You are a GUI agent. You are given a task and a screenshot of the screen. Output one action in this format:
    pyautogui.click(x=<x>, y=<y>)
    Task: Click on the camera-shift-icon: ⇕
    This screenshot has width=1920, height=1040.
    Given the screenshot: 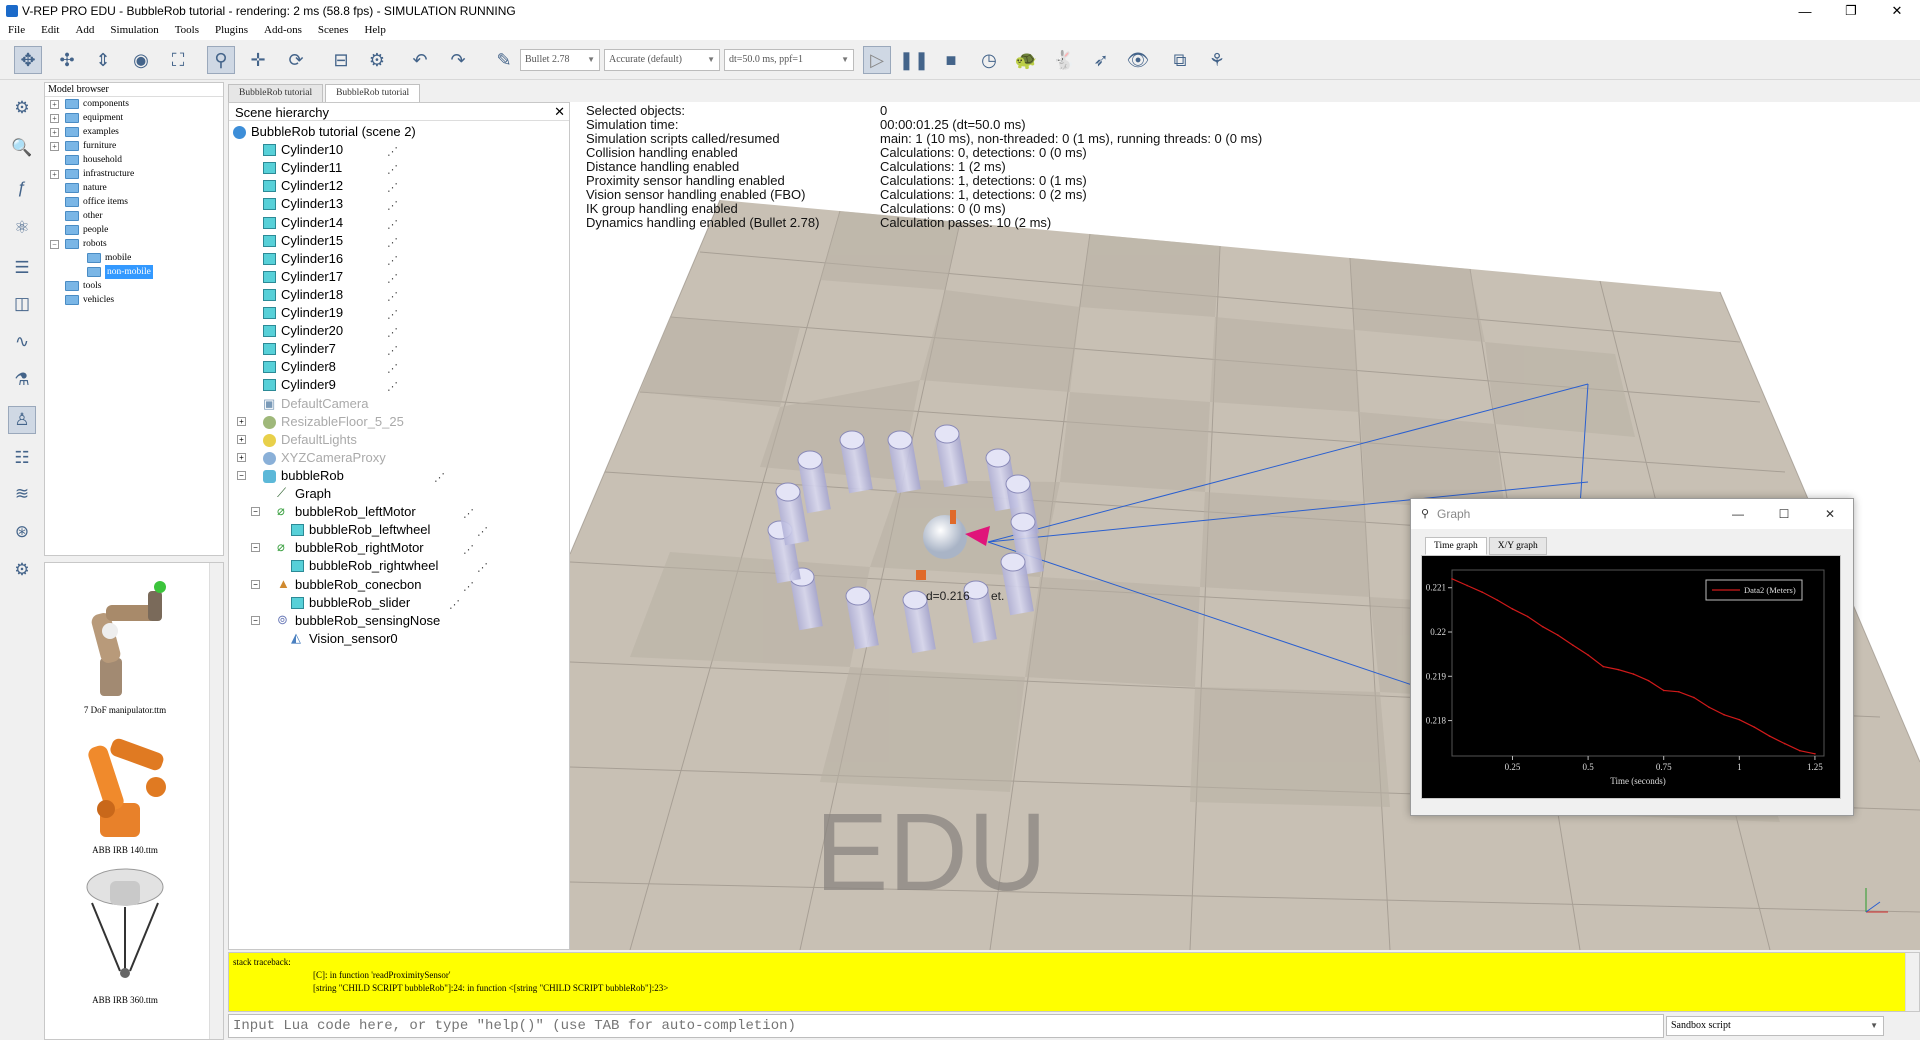 What is the action you would take?
    pyautogui.click(x=103, y=60)
    